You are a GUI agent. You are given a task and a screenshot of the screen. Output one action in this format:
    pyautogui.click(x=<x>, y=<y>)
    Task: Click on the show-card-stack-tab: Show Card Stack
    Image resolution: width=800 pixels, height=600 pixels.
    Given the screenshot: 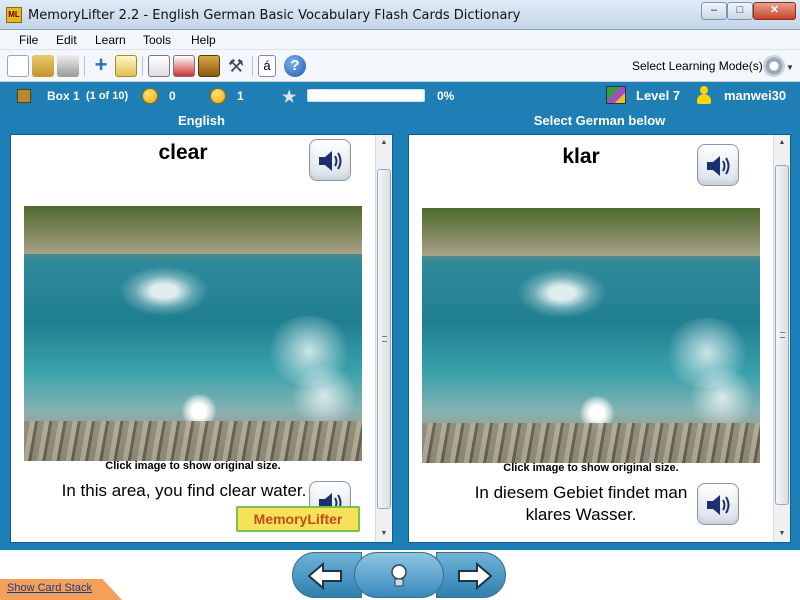 What is the action you would take?
    pyautogui.click(x=61, y=589)
    